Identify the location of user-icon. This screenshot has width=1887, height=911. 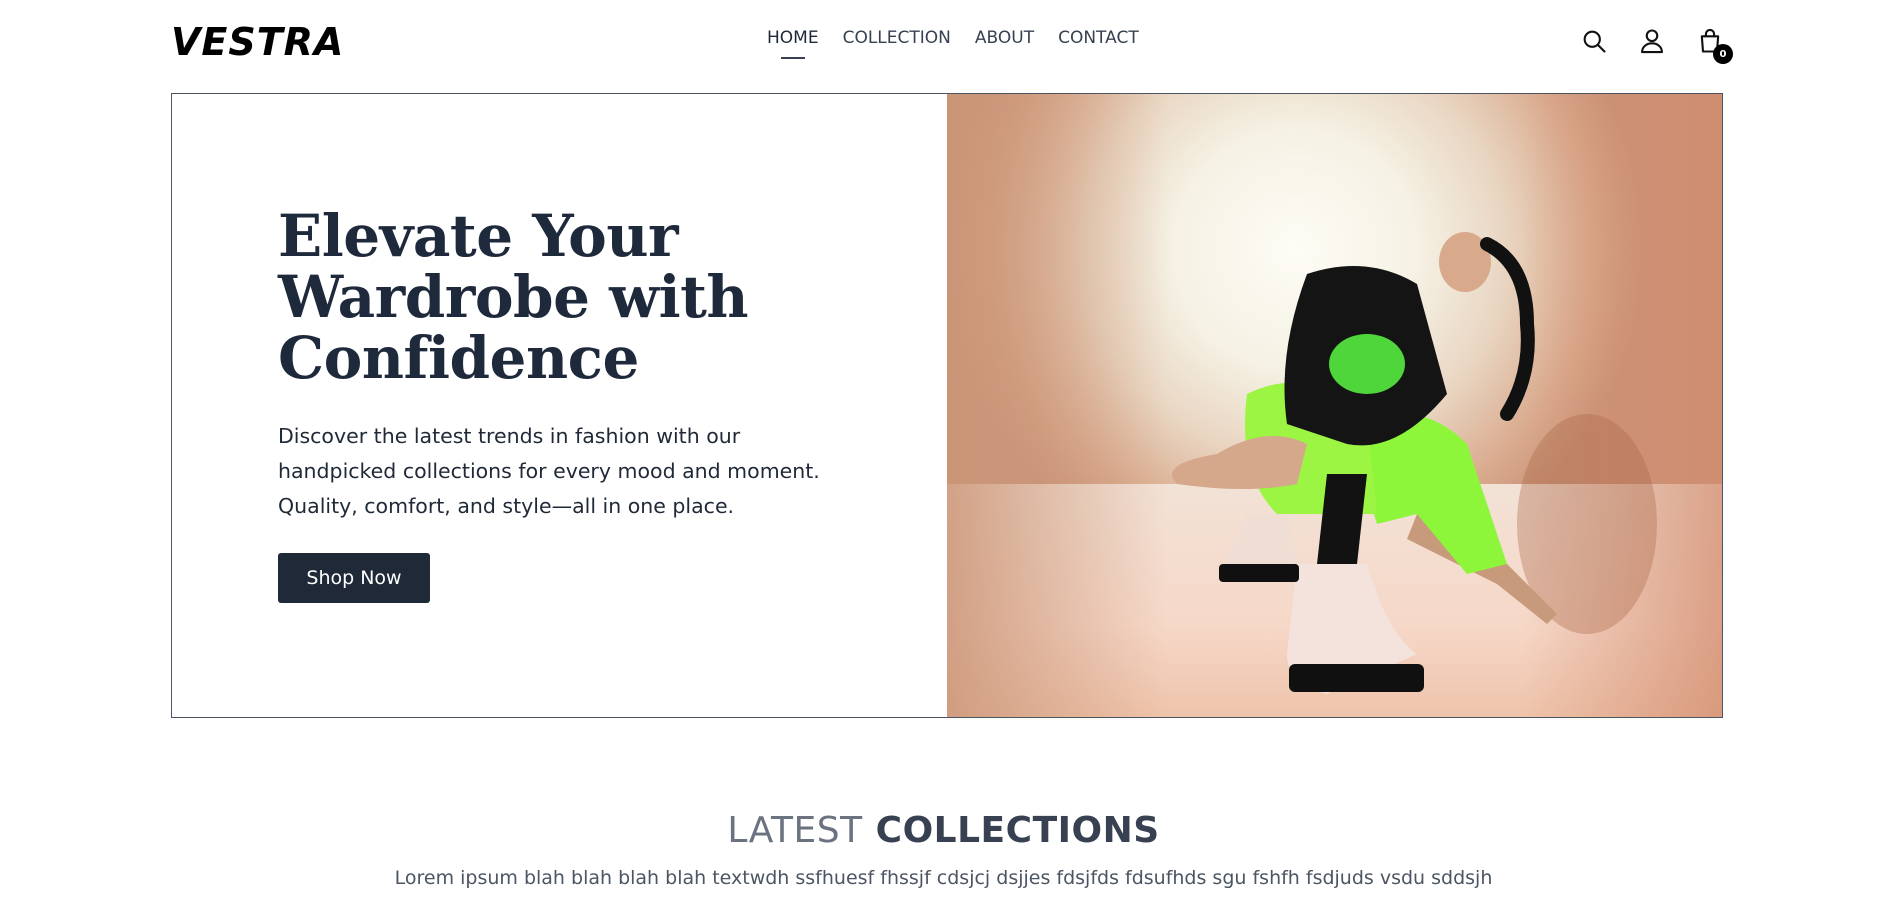
(1652, 41).